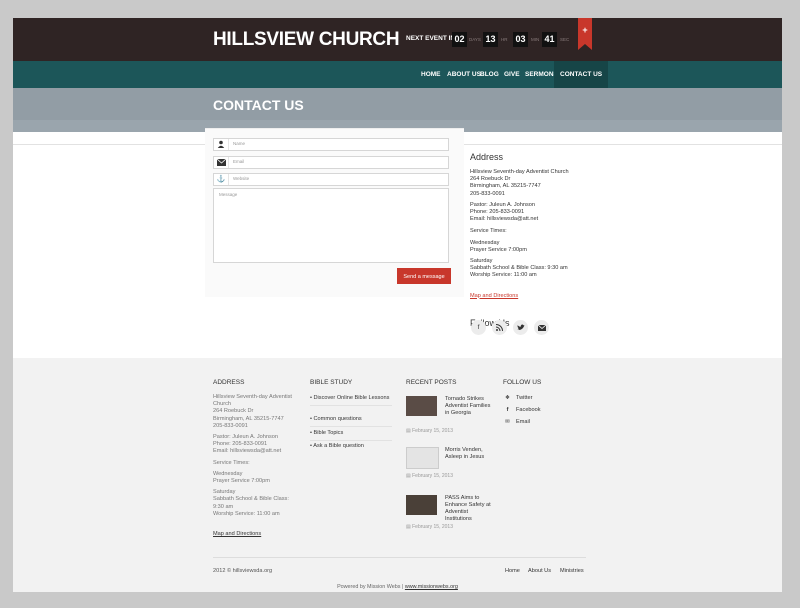 This screenshot has height=608, width=800. What do you see at coordinates (351, 400) in the screenshot?
I see `bible-study-item: • Discover Online Bible Lessons` at bounding box center [351, 400].